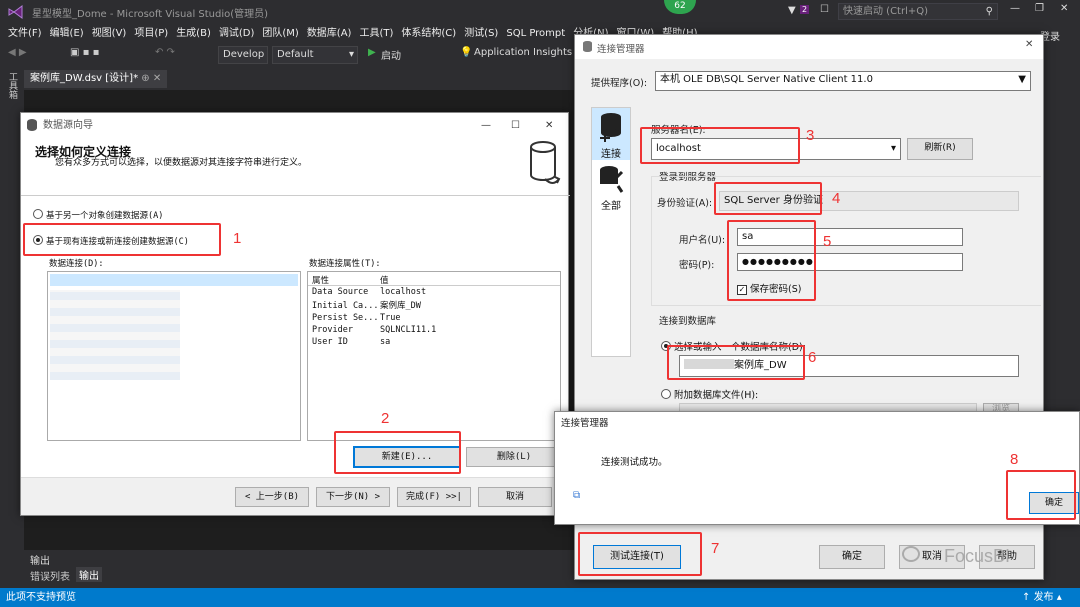 The height and width of the screenshot is (607, 1080). Describe the element at coordinates (237, 238) in the screenshot. I see `annotation-number-1: 1` at that location.